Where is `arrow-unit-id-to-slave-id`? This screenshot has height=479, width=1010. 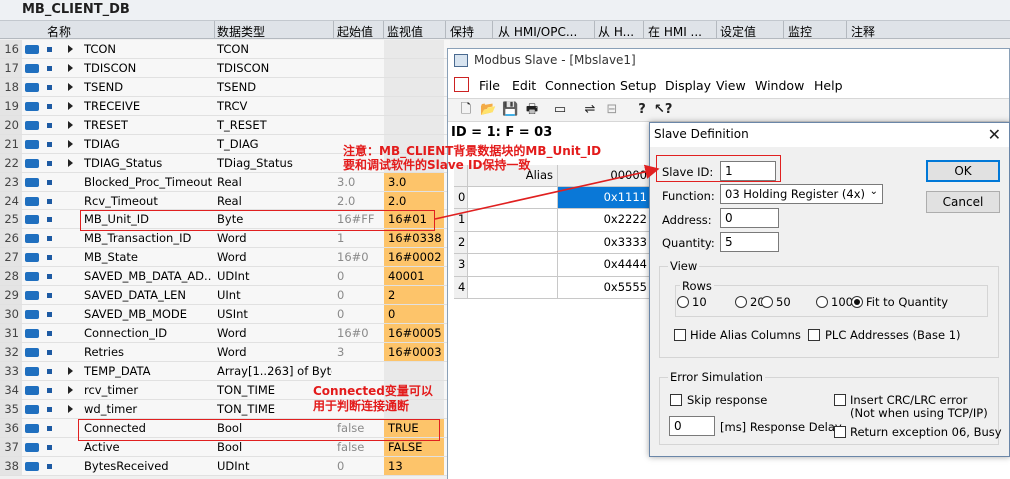
arrow-unit-id-to-slave-id is located at coordinates (547, 192).